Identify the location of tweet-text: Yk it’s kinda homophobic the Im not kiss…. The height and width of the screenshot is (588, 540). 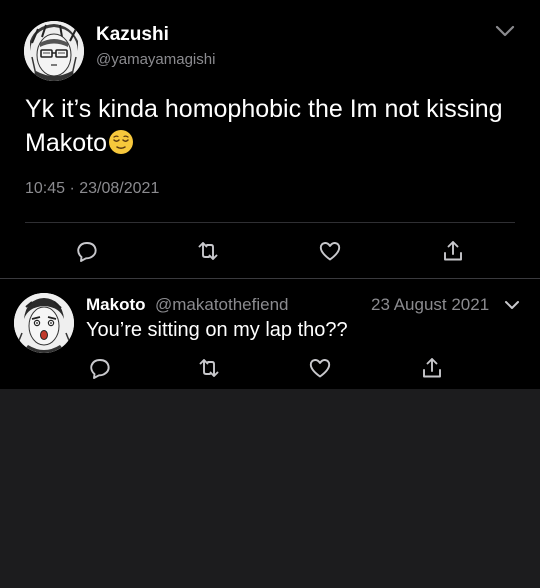
(270, 126).